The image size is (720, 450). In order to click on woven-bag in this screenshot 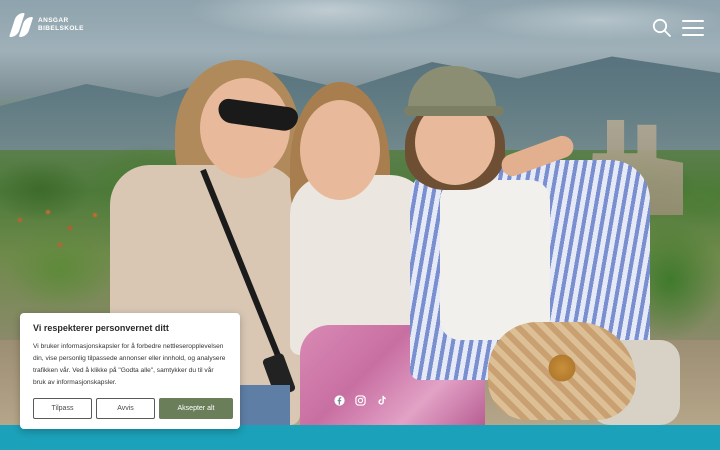, I will do `click(562, 371)`.